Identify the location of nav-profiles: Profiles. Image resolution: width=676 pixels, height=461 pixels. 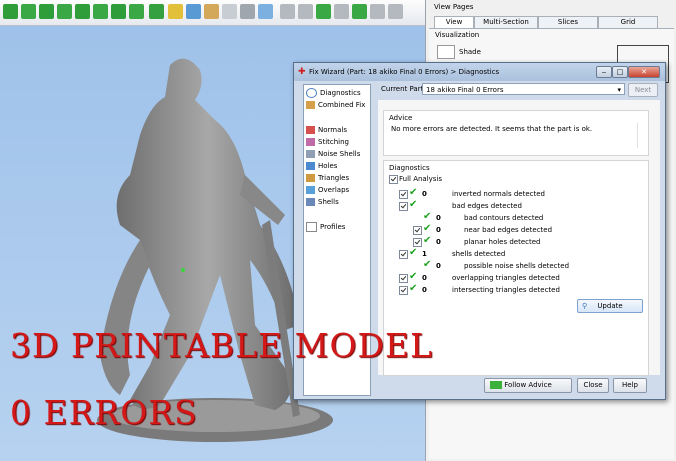
(325, 227).